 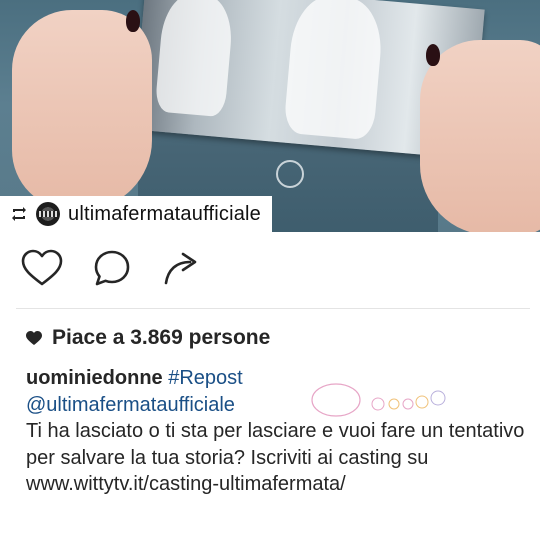 What do you see at coordinates (112, 268) in the screenshot?
I see `comment-icon` at bounding box center [112, 268].